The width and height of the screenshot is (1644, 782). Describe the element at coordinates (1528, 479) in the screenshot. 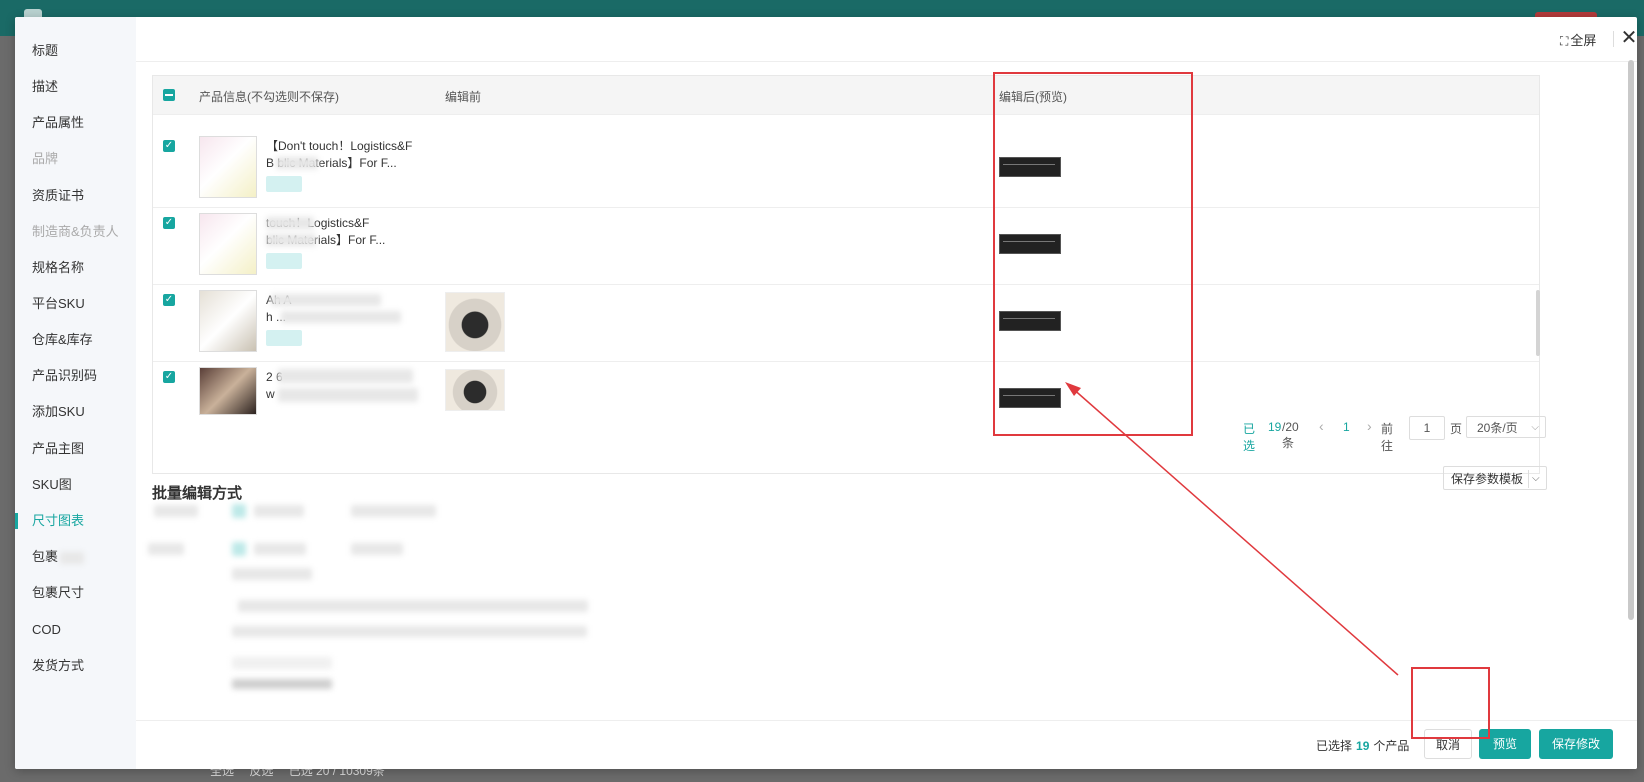

I see `button-divider` at that location.